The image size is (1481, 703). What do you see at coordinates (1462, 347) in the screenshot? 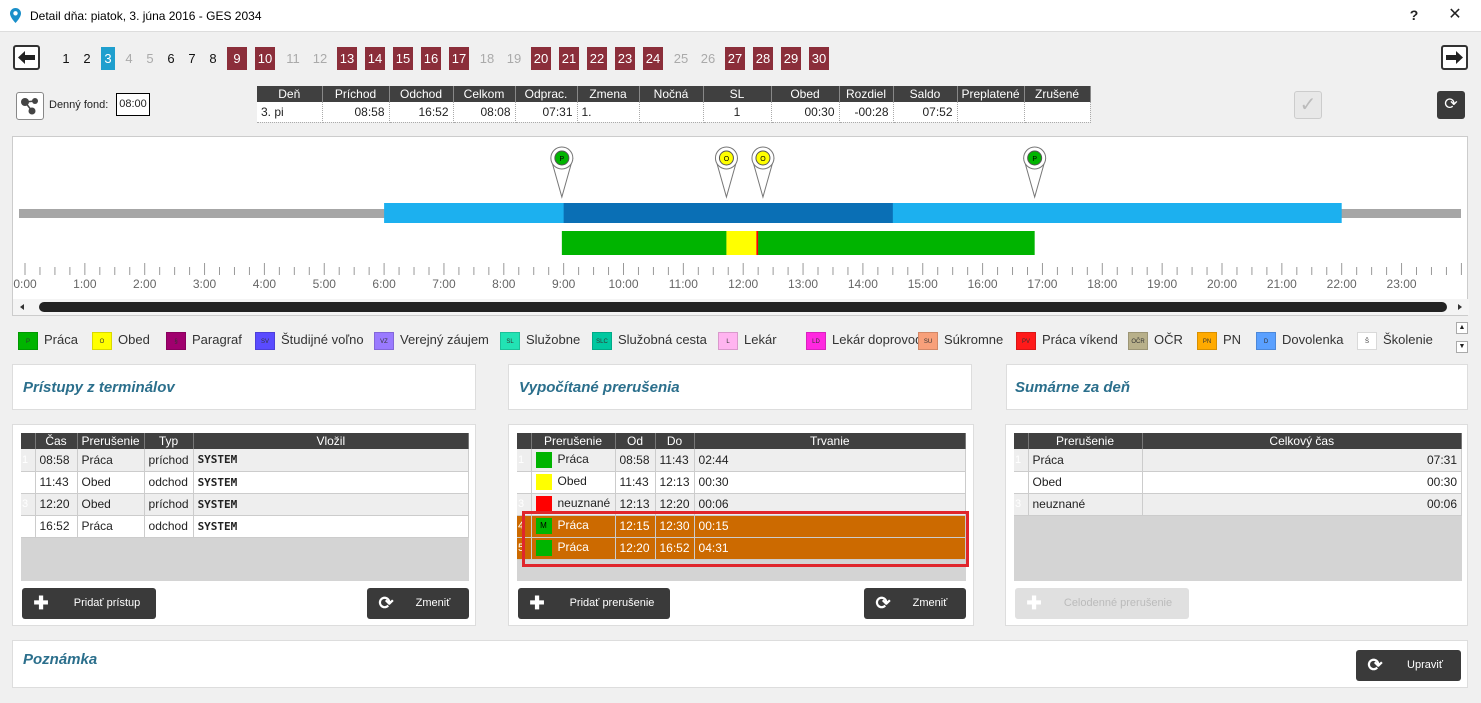
I see `legend-scroll-down: ▼` at bounding box center [1462, 347].